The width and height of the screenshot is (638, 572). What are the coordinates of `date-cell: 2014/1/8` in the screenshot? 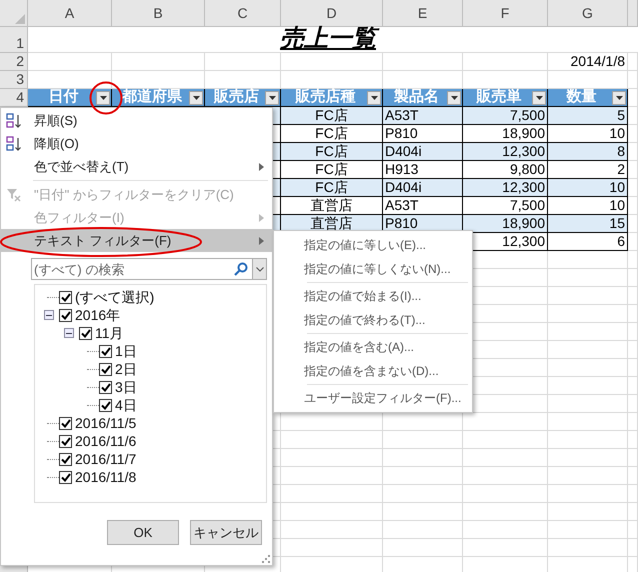 It's located at (588, 62).